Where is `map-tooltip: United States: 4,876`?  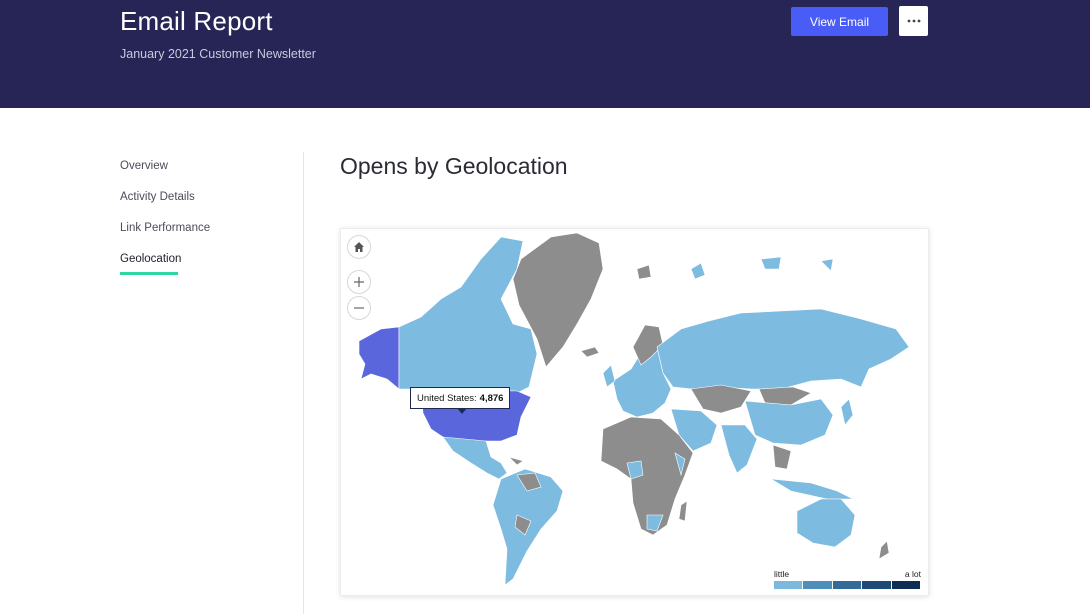 map-tooltip: United States: 4,876 is located at coordinates (460, 398).